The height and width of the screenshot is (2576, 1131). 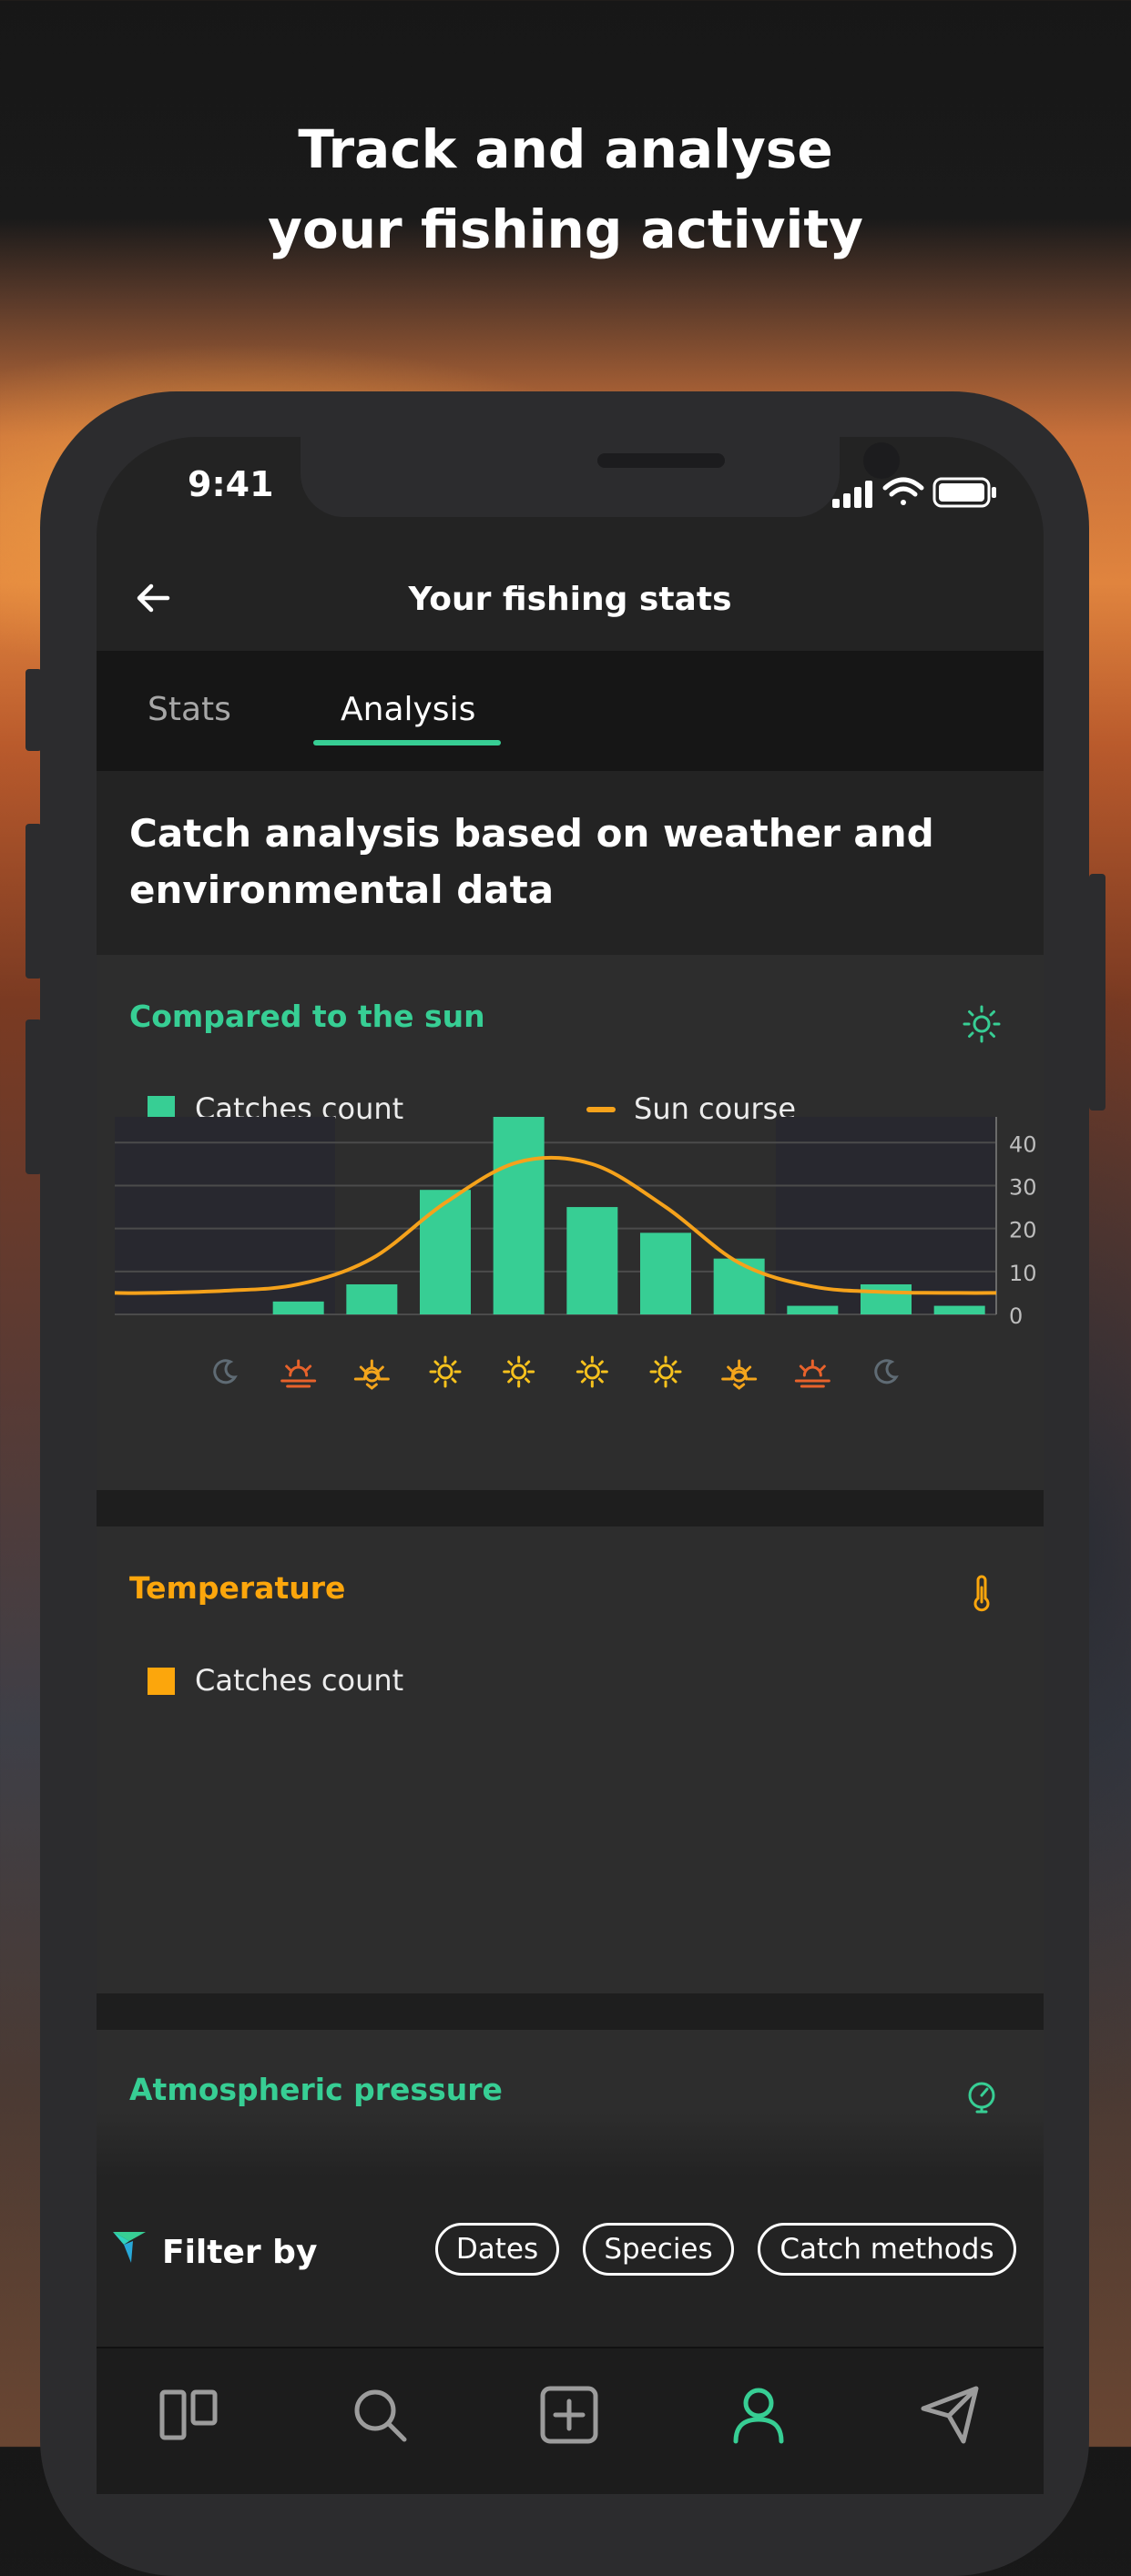 What do you see at coordinates (1023, 1144) in the screenshot?
I see `y-tick-label: 40` at bounding box center [1023, 1144].